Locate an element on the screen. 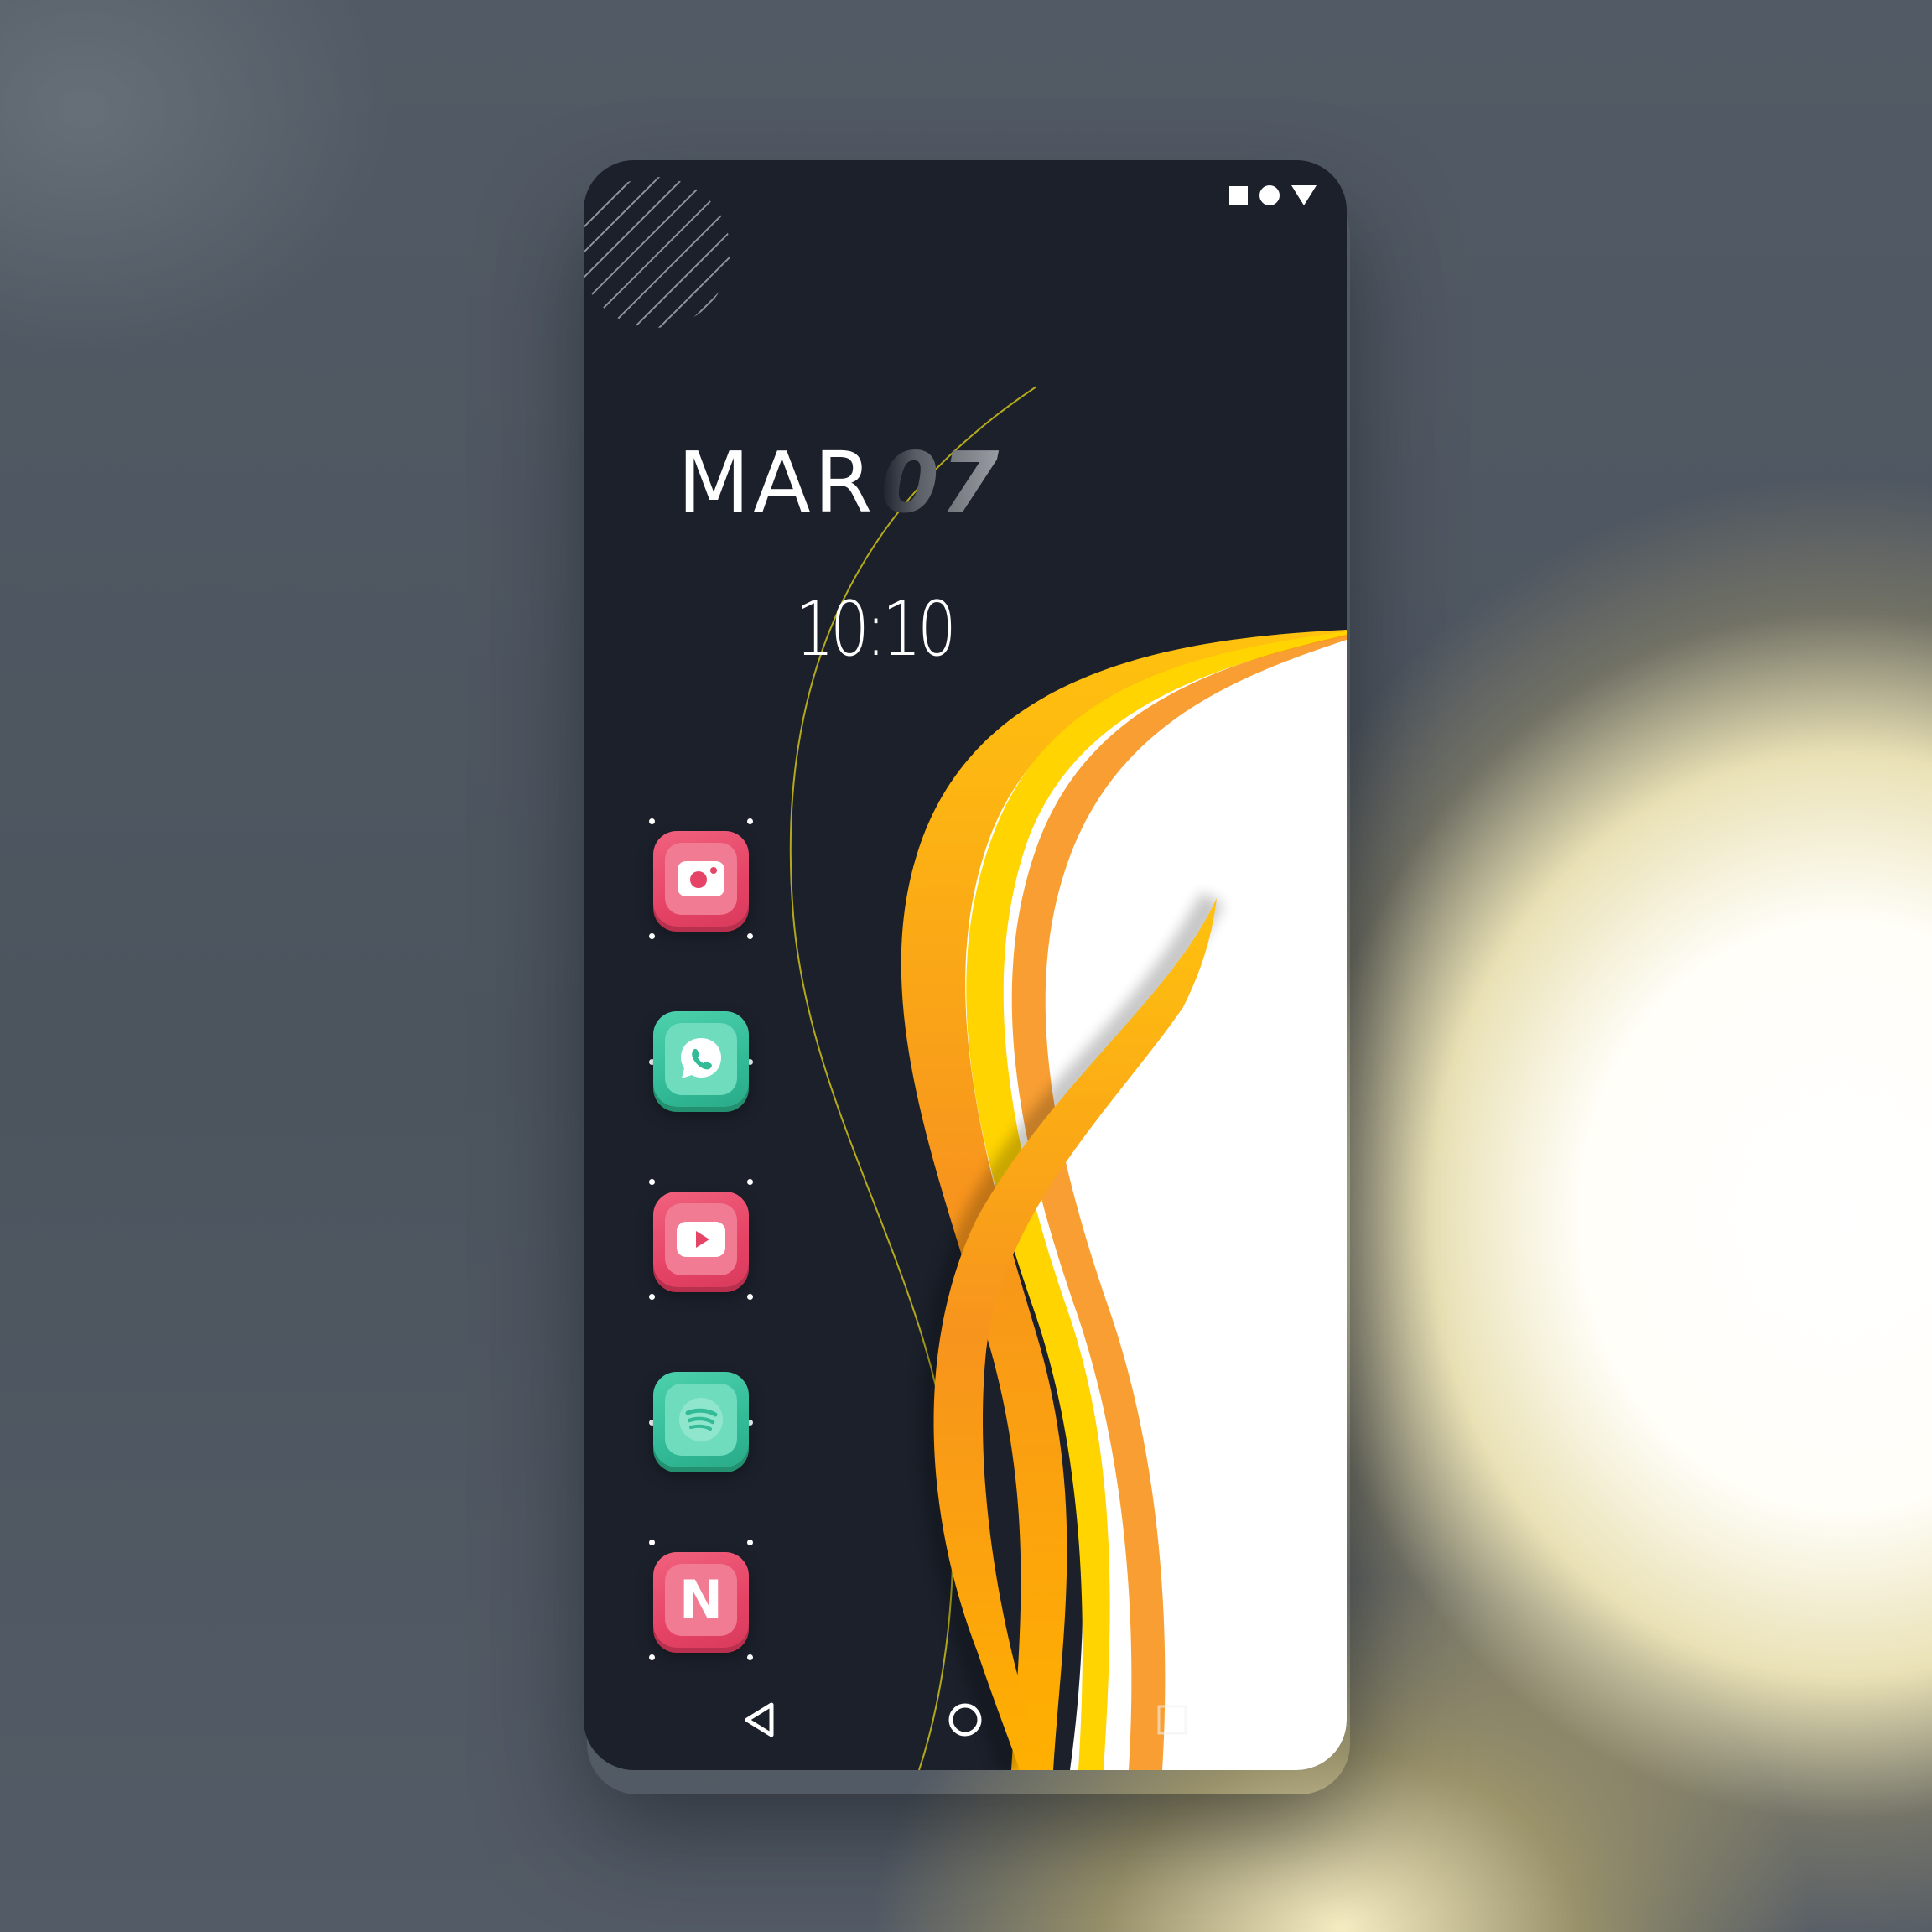 The image size is (1932, 1932). netflix-icon: N is located at coordinates (701, 1600).